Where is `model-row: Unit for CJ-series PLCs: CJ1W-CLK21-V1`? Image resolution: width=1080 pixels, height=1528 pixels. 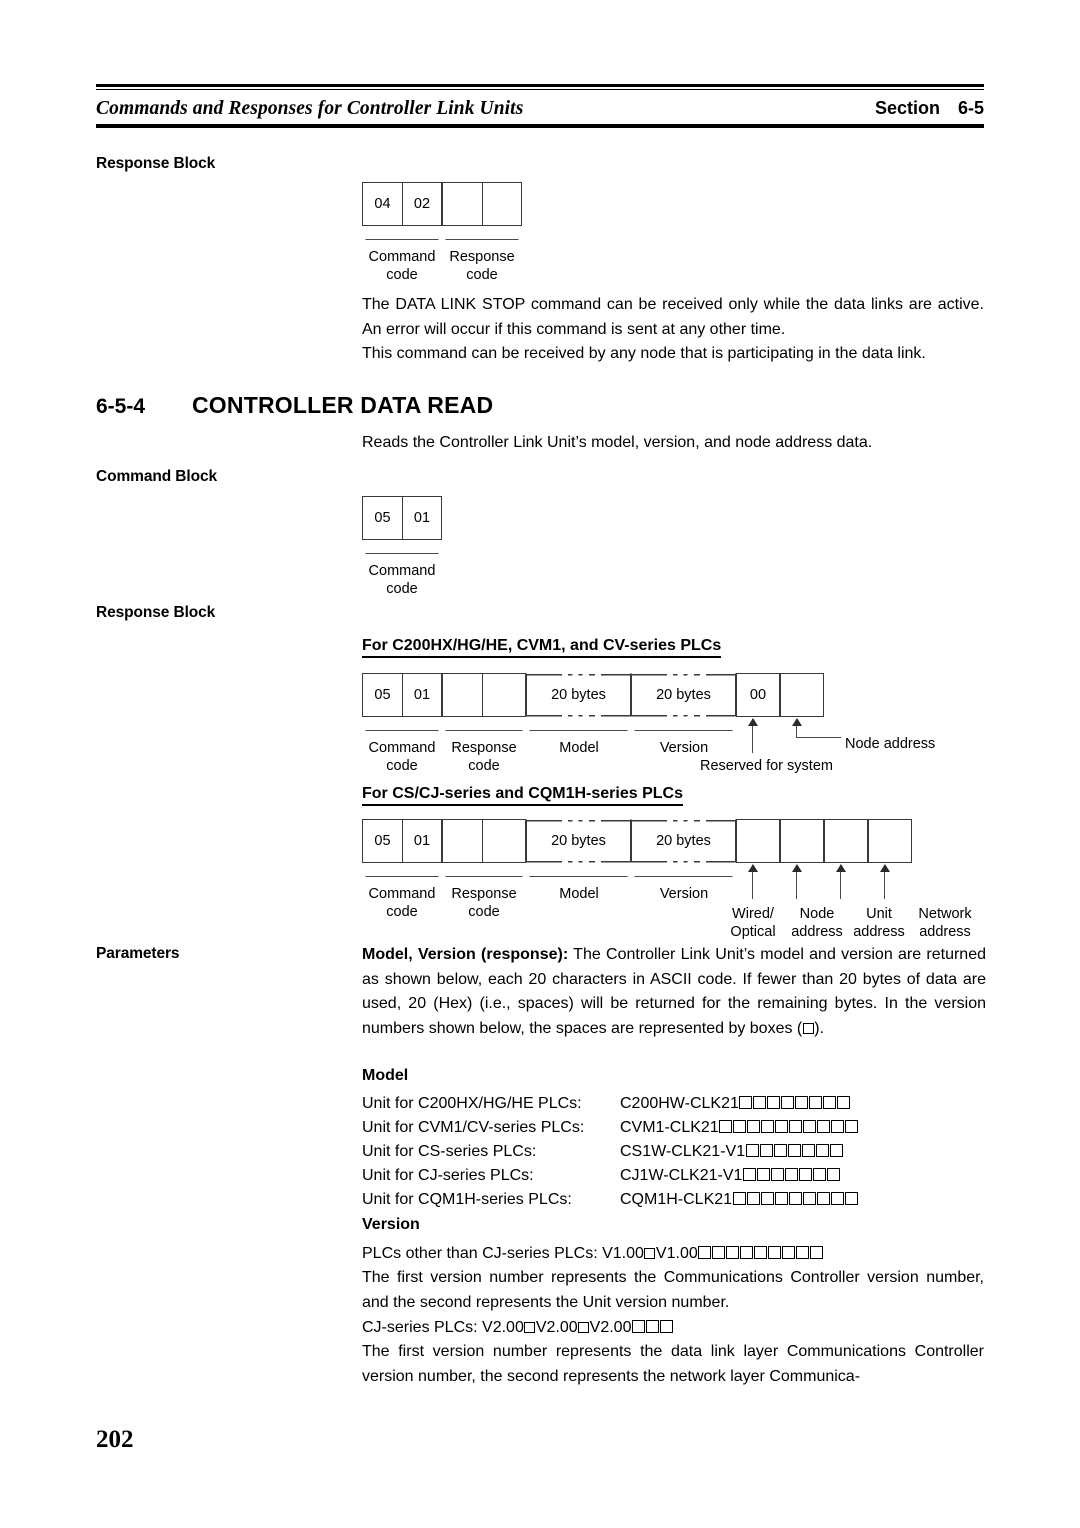
model-row: Unit for CJ-series PLCs: CJ1W-CLK21-V1 is located at coordinates (601, 1176).